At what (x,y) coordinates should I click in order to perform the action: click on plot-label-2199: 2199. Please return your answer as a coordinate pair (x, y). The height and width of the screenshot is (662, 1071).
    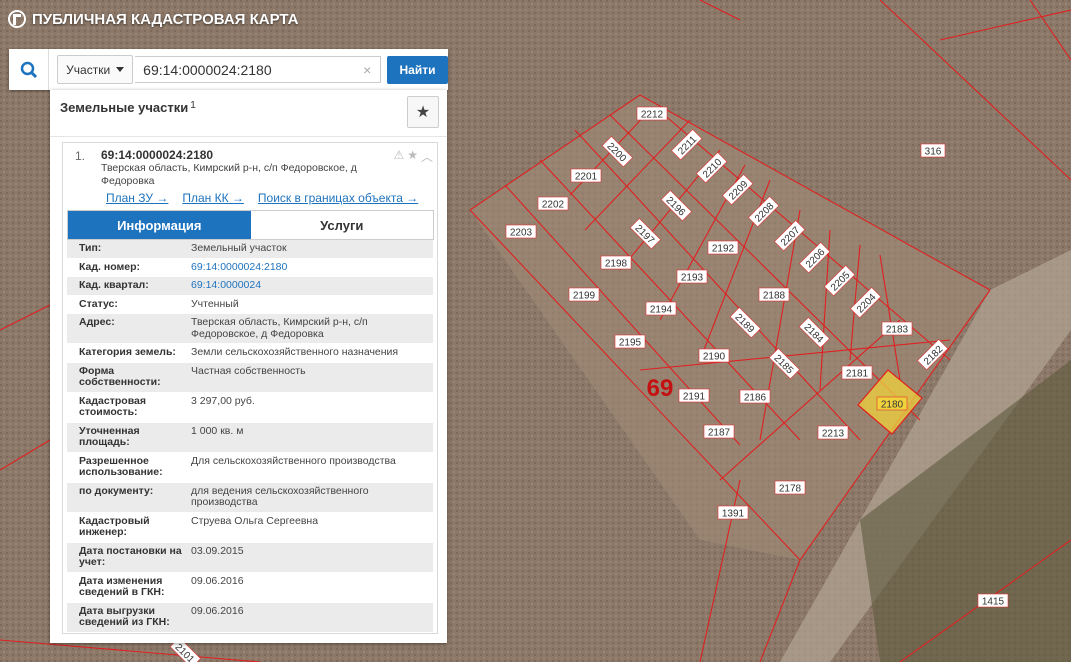
    Looking at the image, I should click on (584, 294).